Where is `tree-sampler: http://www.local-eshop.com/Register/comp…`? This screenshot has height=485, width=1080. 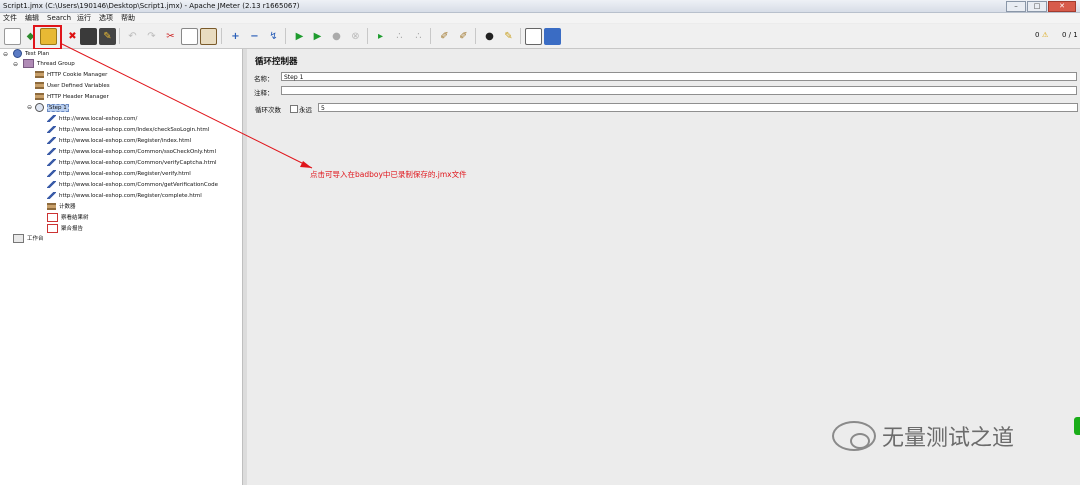 tree-sampler: http://www.local-eshop.com/Register/comp… is located at coordinates (124, 196).